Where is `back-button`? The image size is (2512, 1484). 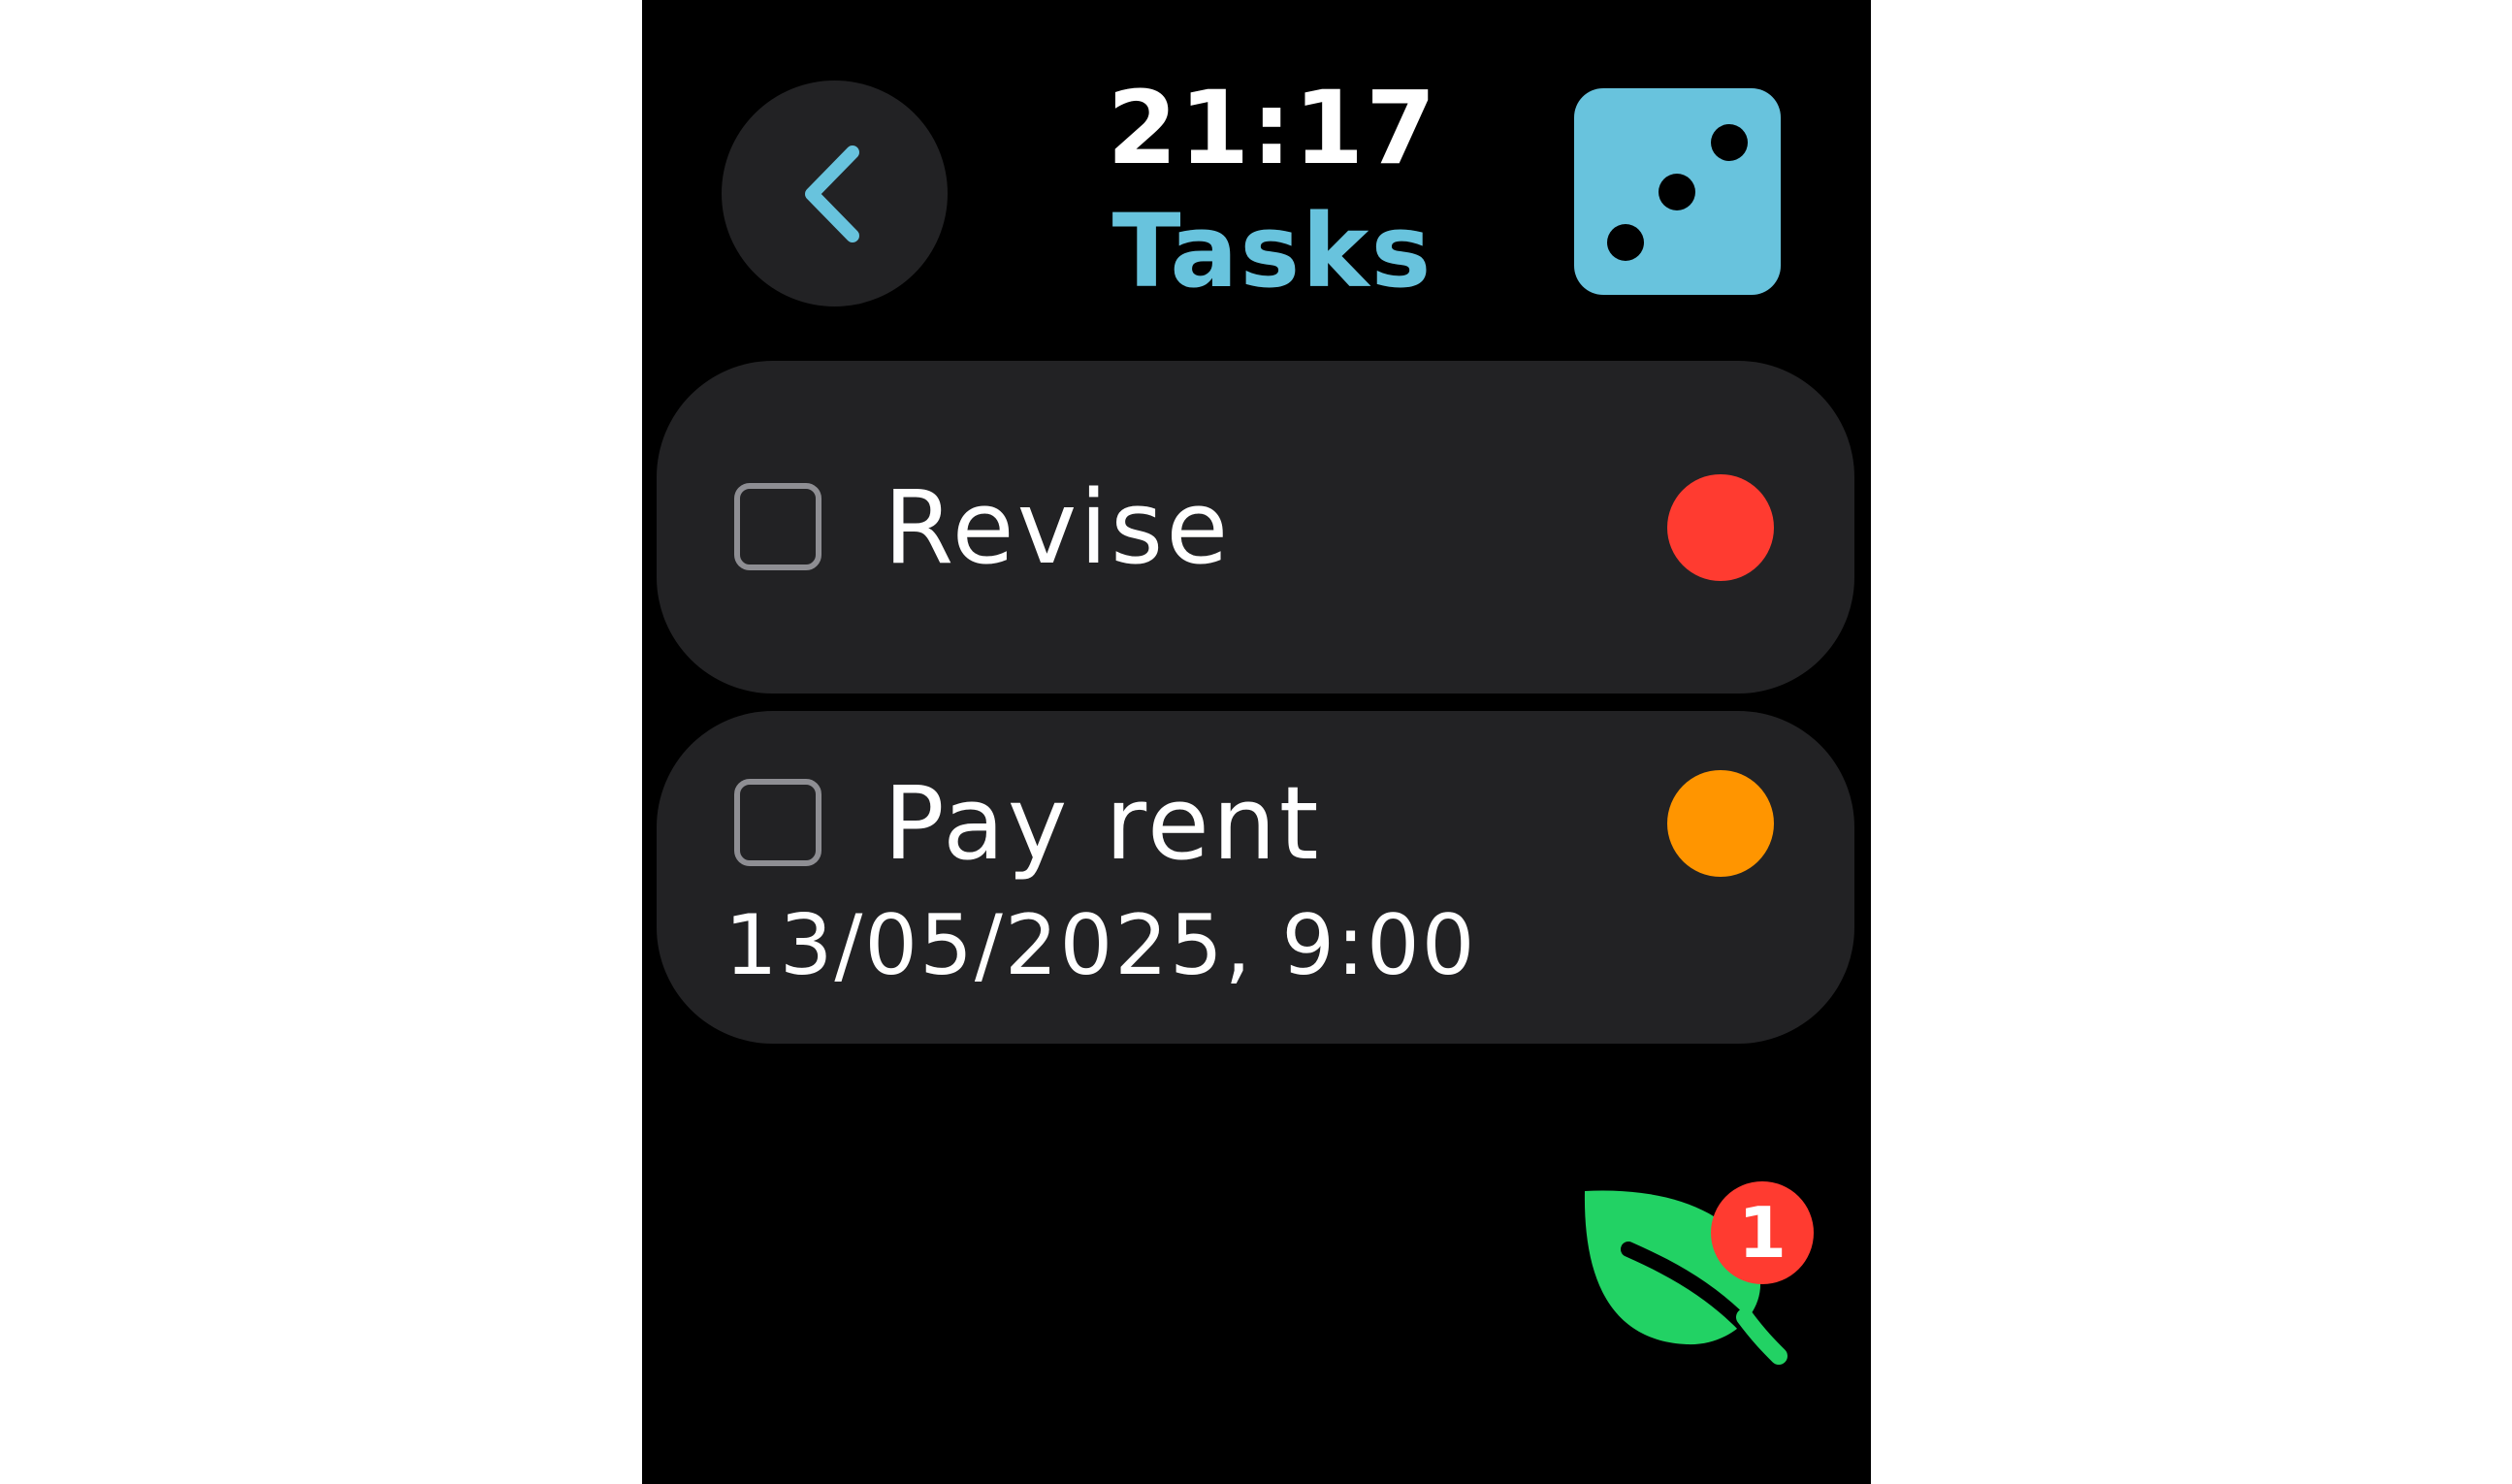
back-button is located at coordinates (835, 193).